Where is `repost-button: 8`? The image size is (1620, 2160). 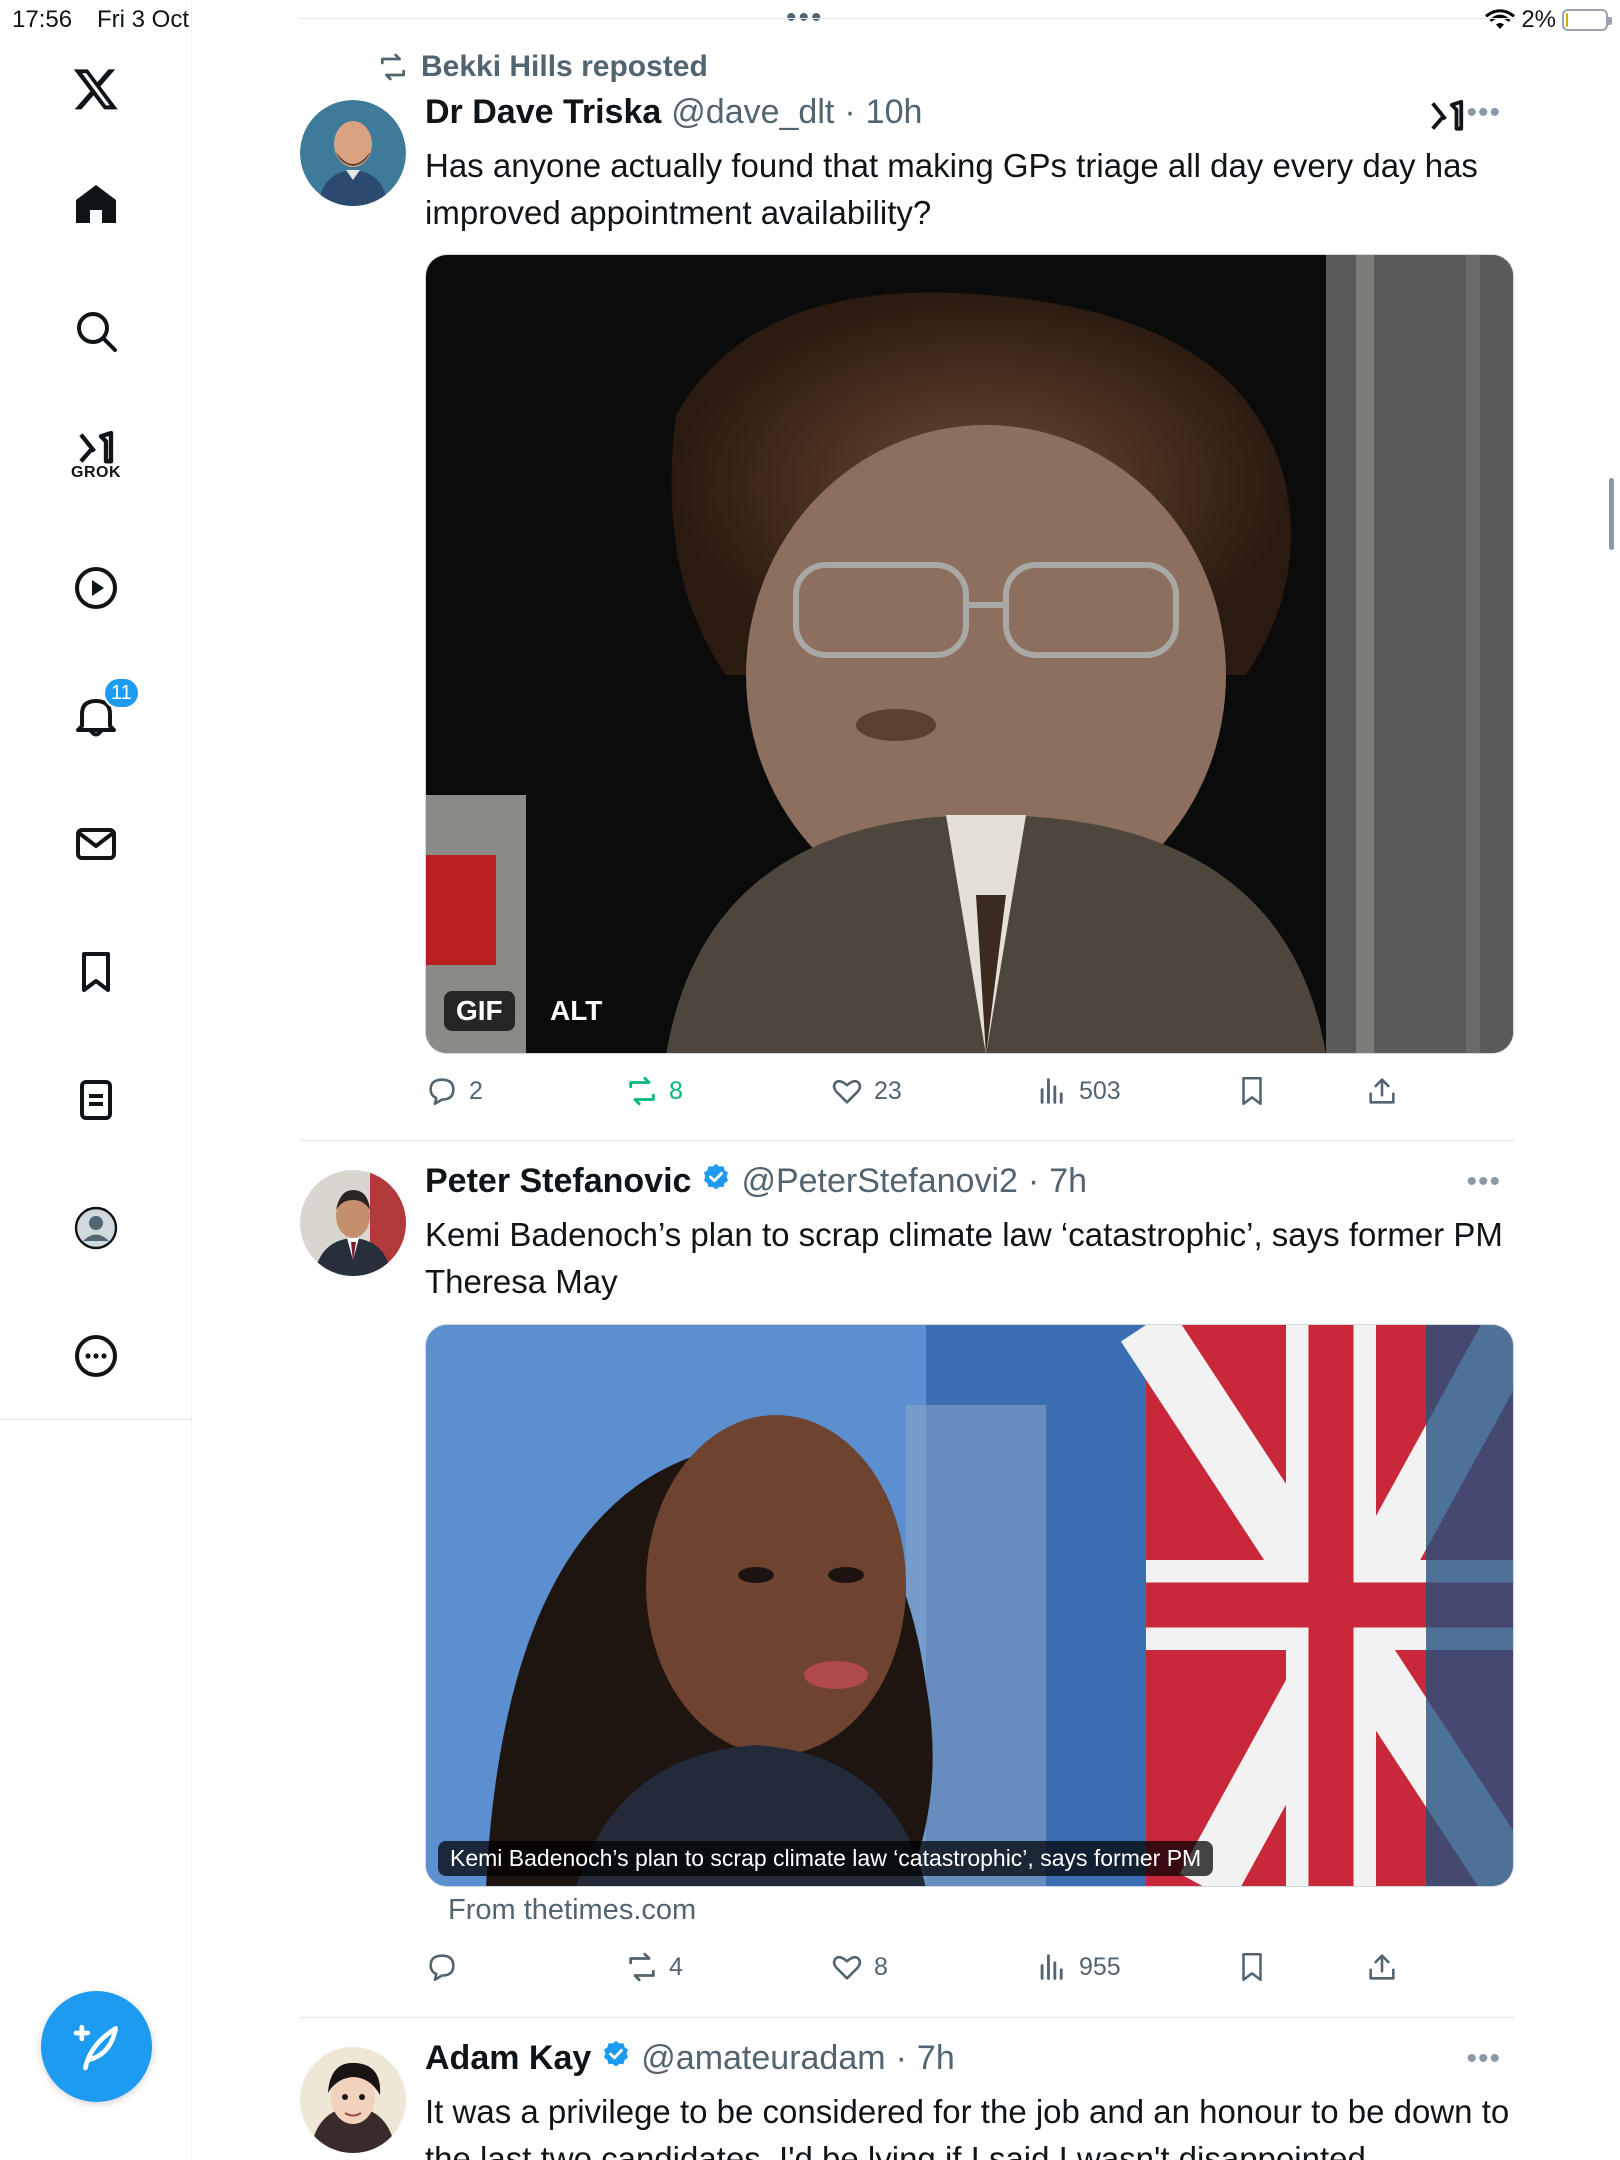 repost-button: 8 is located at coordinates (654, 1091).